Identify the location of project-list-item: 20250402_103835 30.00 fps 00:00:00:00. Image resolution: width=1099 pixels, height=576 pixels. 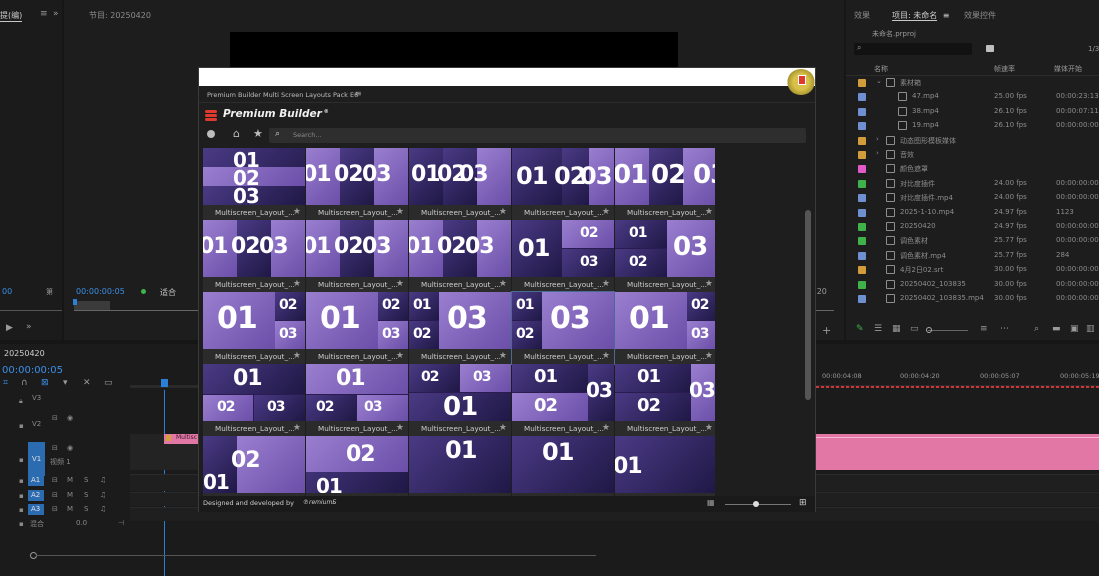
(972, 285).